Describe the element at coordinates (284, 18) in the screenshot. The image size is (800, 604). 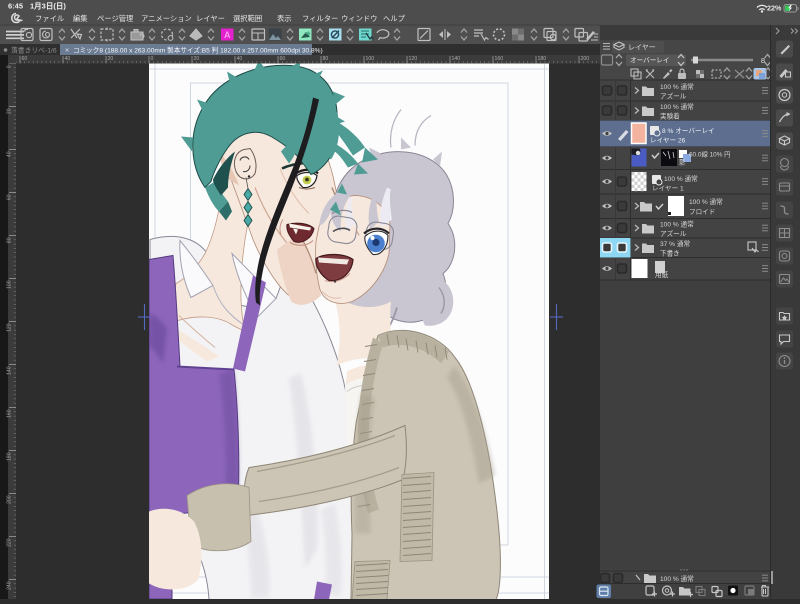
I see `svg-text: 表示` at that location.